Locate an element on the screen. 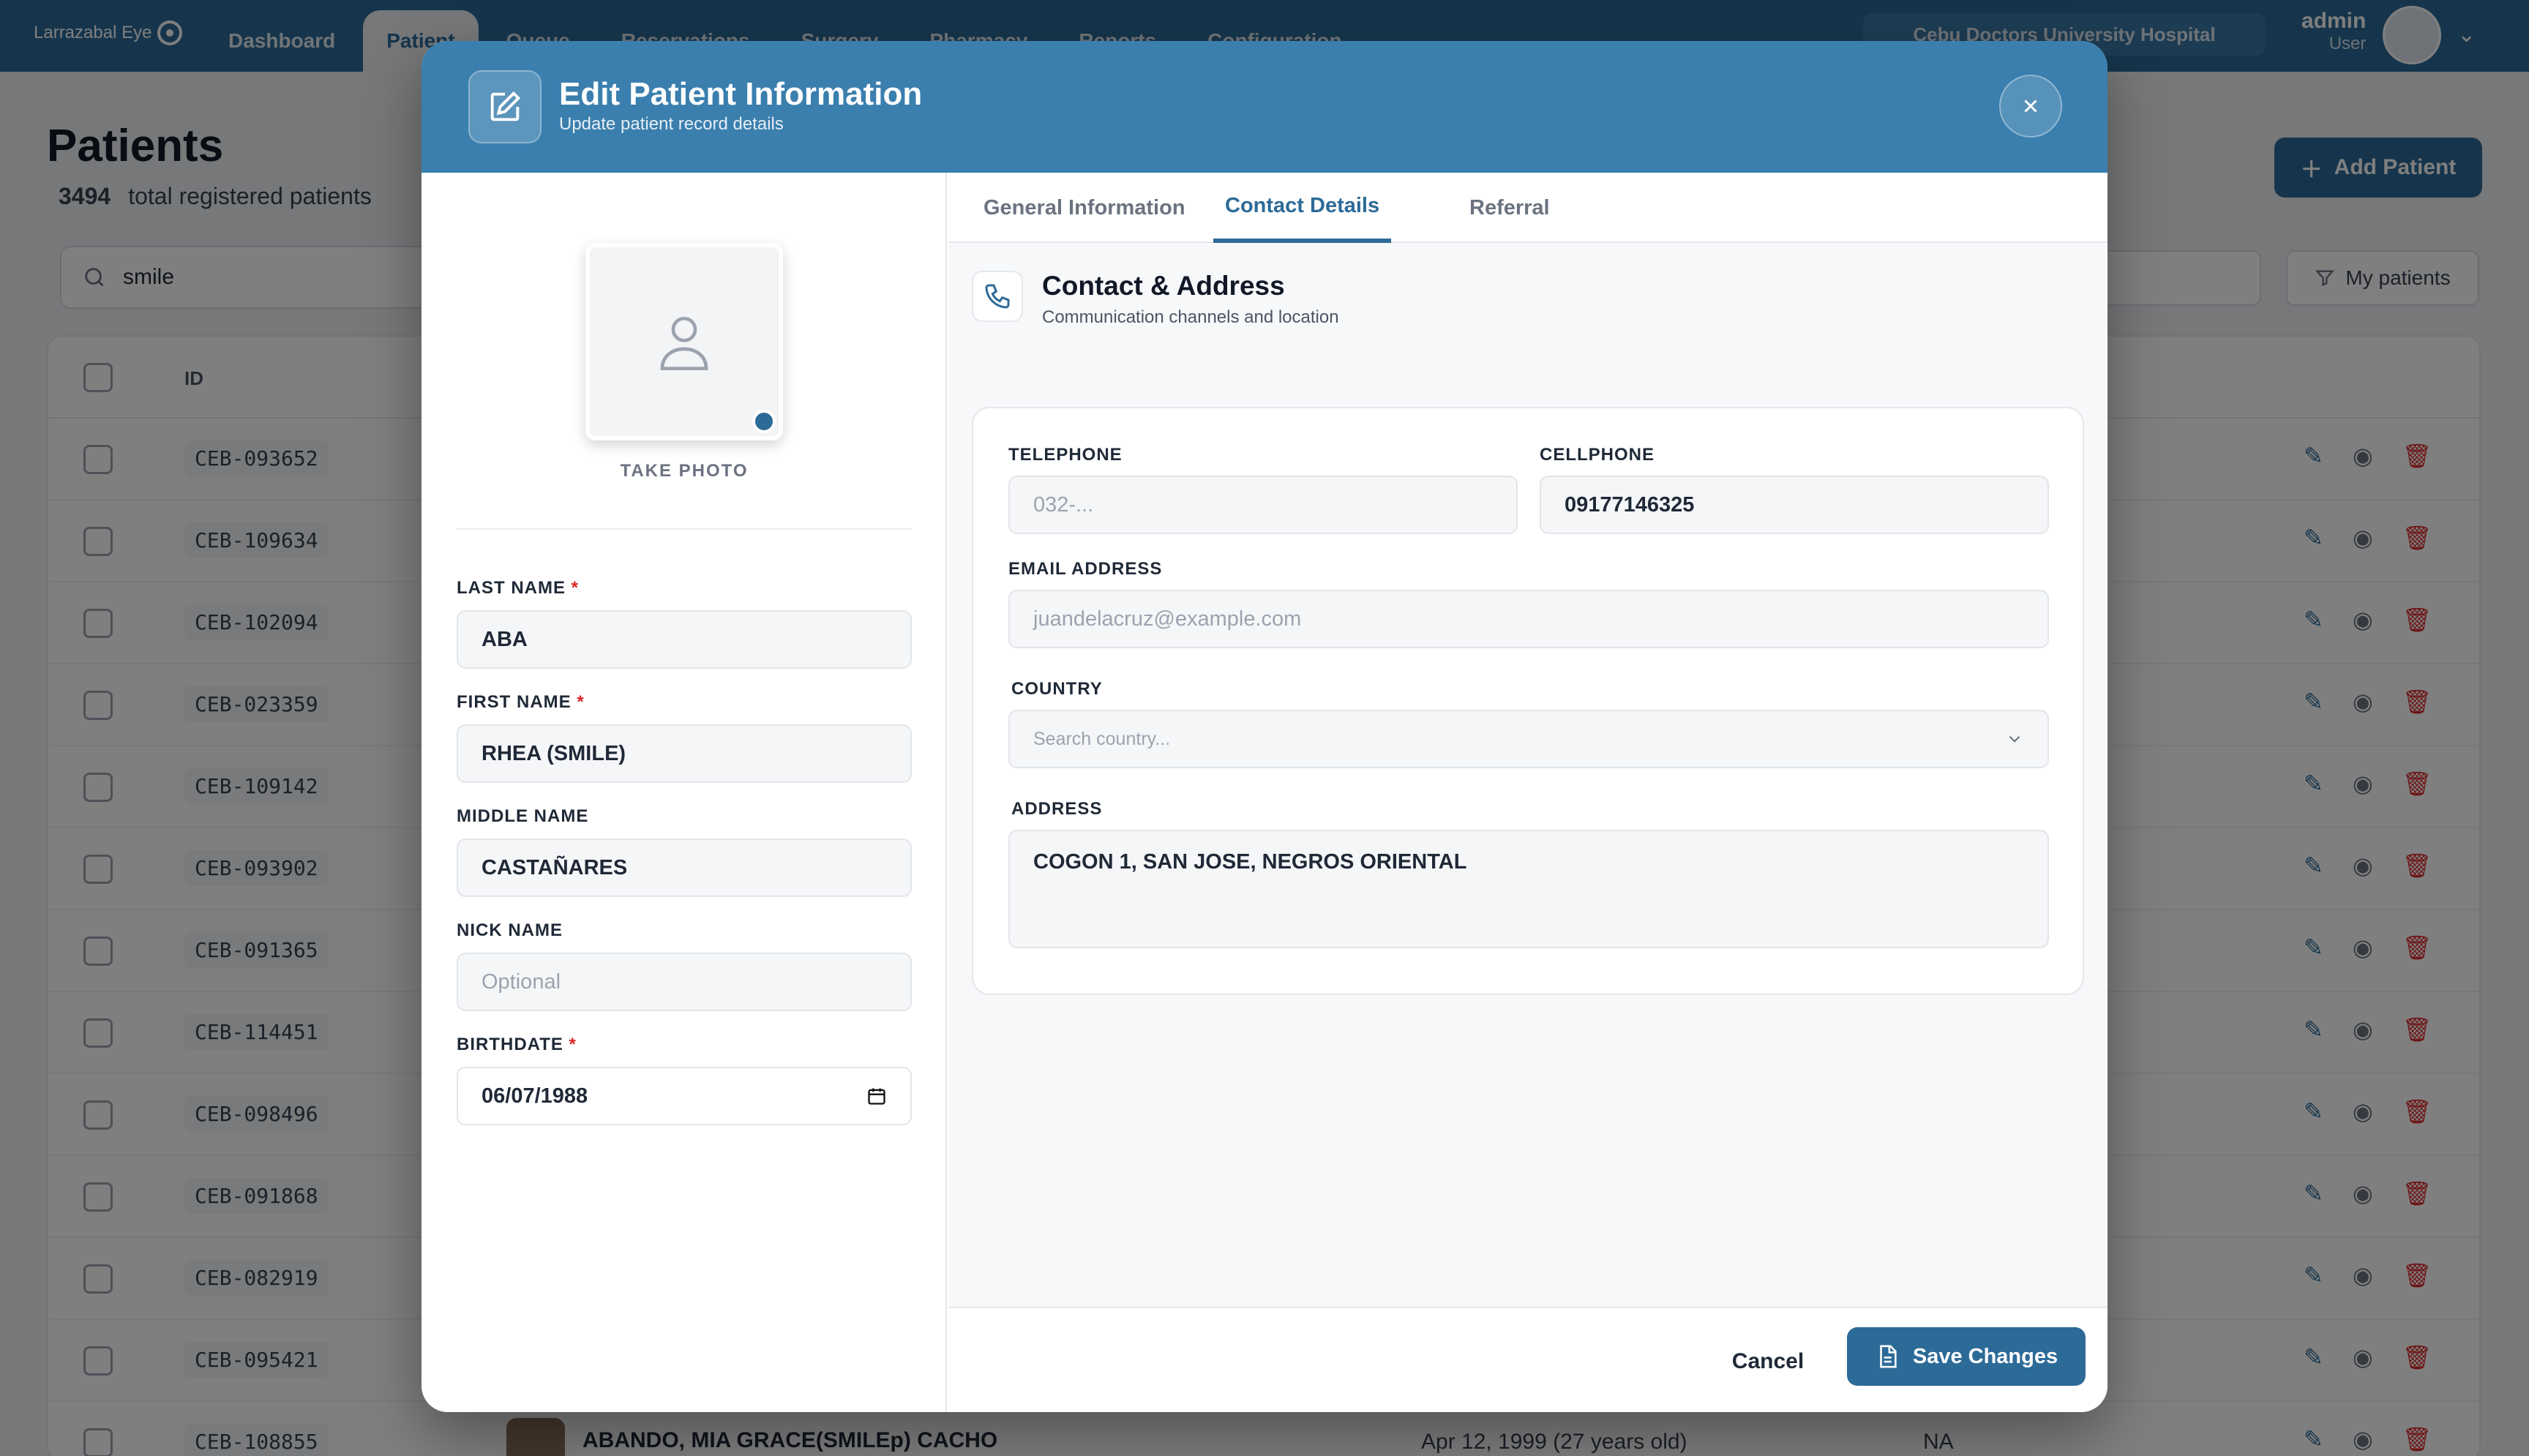 The height and width of the screenshot is (1456, 2529). address-field: COGON 1, SAN JOSE, NEGROS ORIENTAL is located at coordinates (1529, 889).